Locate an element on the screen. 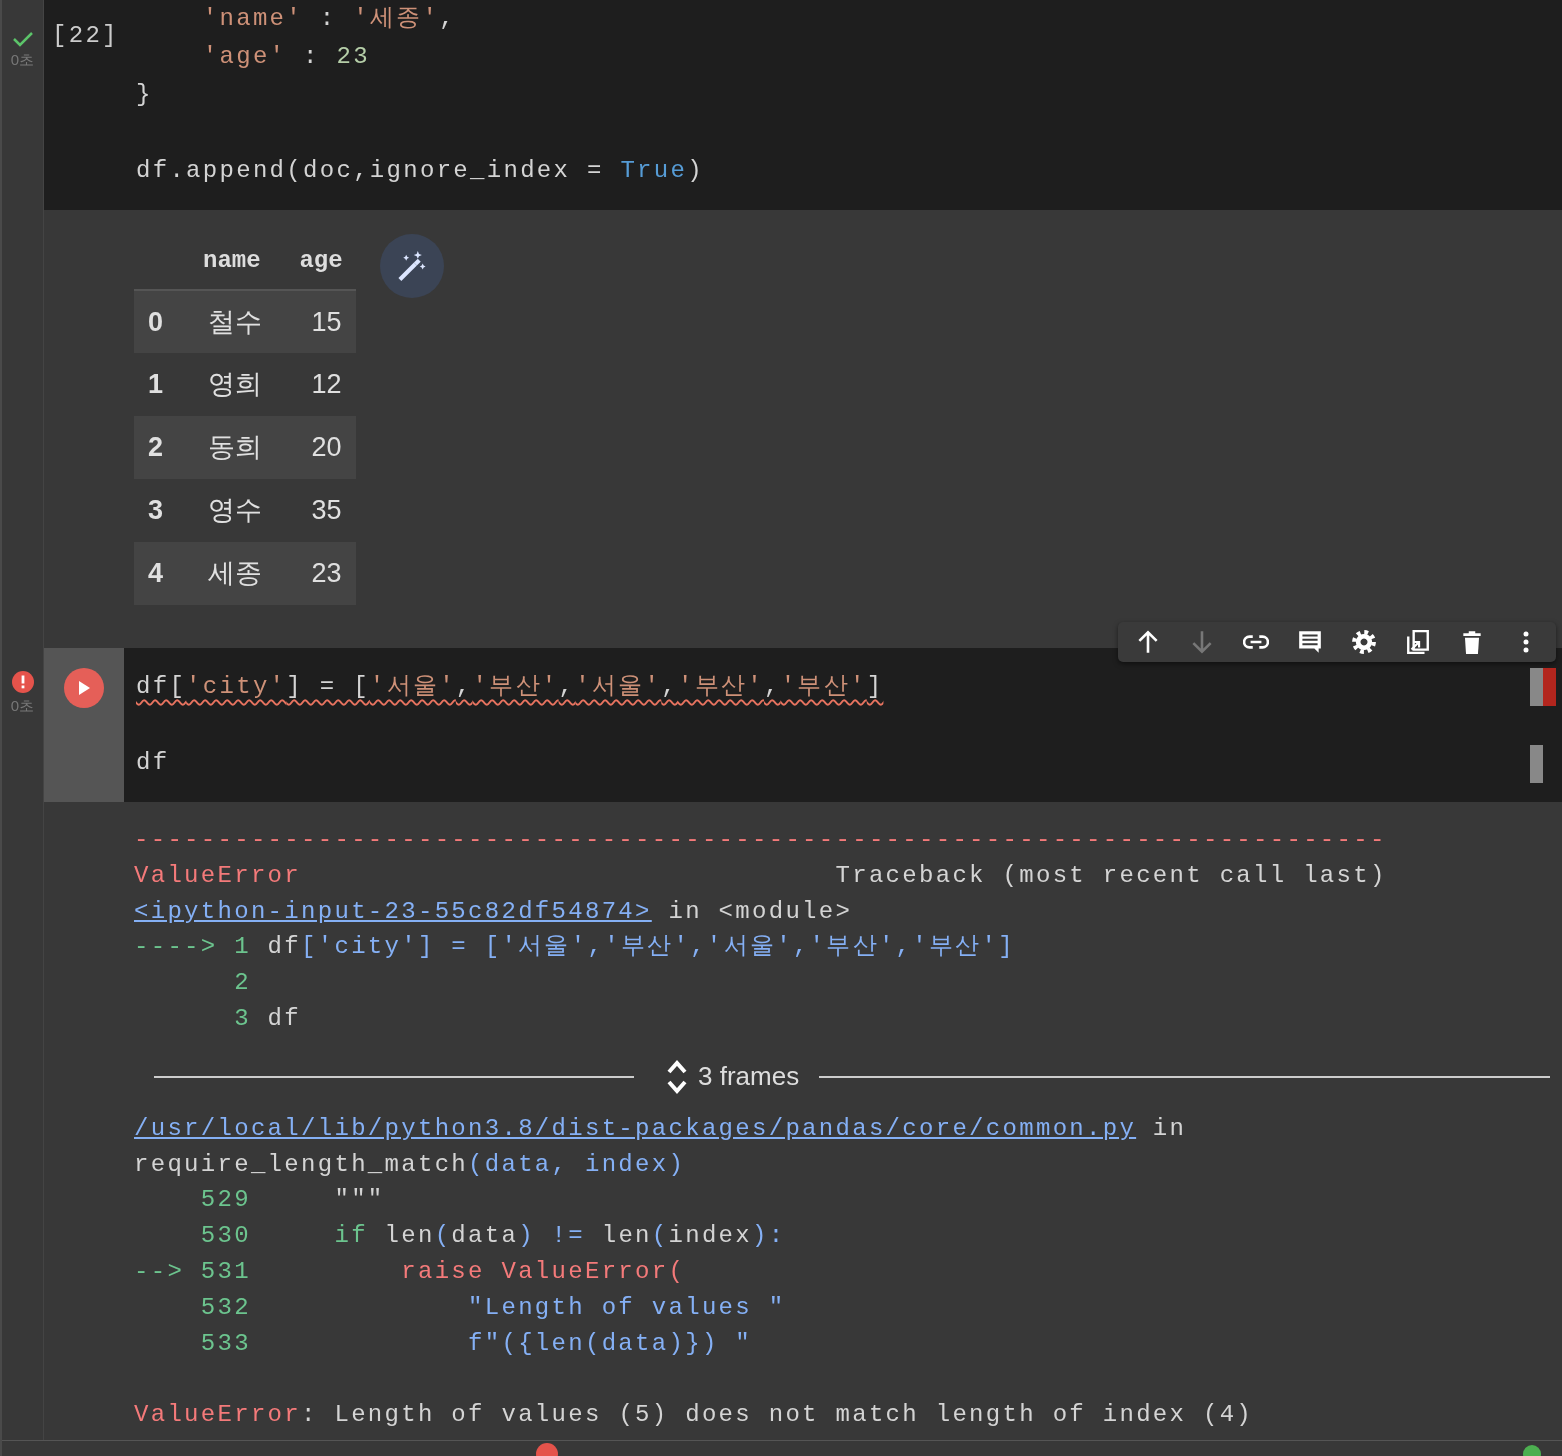  table-cell: 영희 is located at coordinates (232, 384).